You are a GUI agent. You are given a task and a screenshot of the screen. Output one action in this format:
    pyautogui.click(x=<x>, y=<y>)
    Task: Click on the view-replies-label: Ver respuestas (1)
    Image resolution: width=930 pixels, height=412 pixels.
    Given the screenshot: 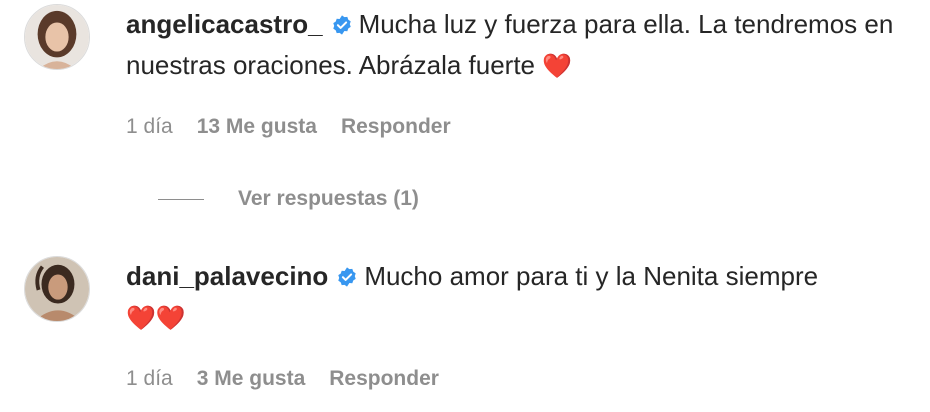 What is the action you would take?
    pyautogui.click(x=328, y=198)
    